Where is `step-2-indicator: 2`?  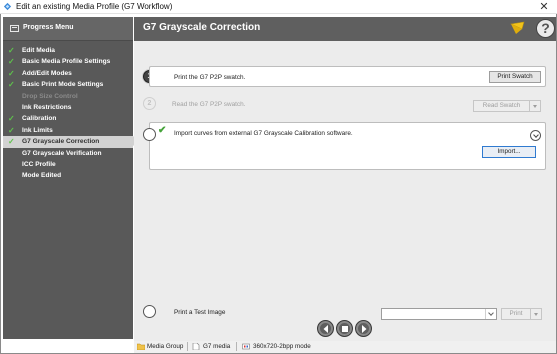
step-2-indicator: 2 is located at coordinates (149, 103).